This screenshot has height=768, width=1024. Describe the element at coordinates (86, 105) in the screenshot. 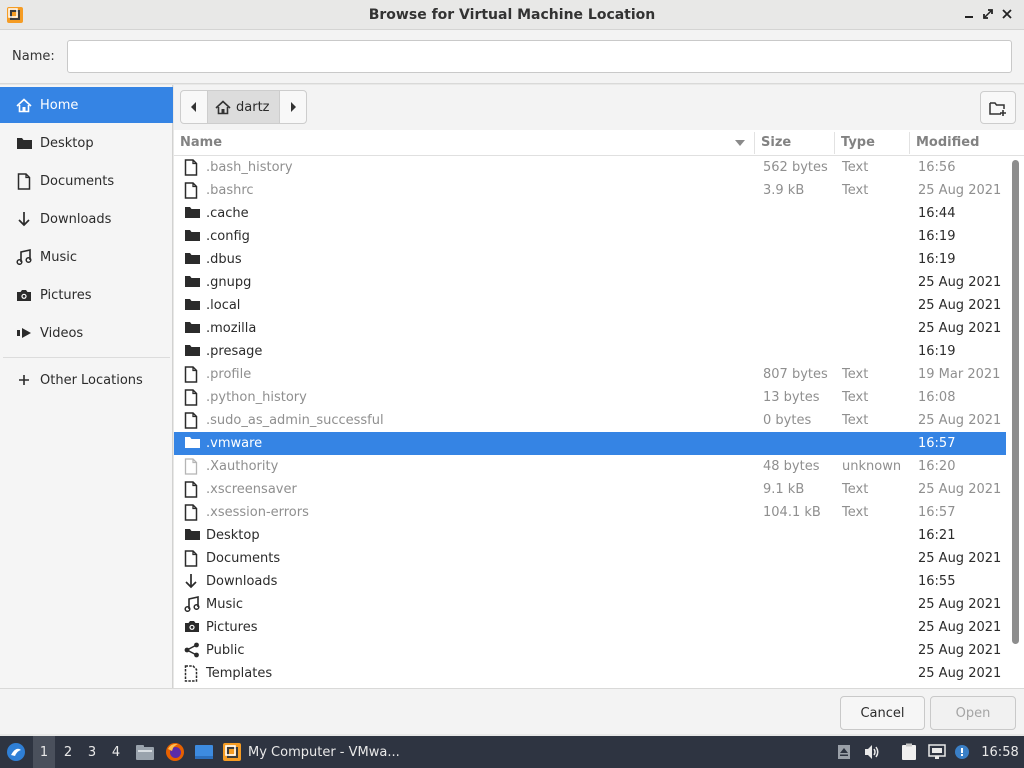

I see `sidebar-item-home: Home` at that location.